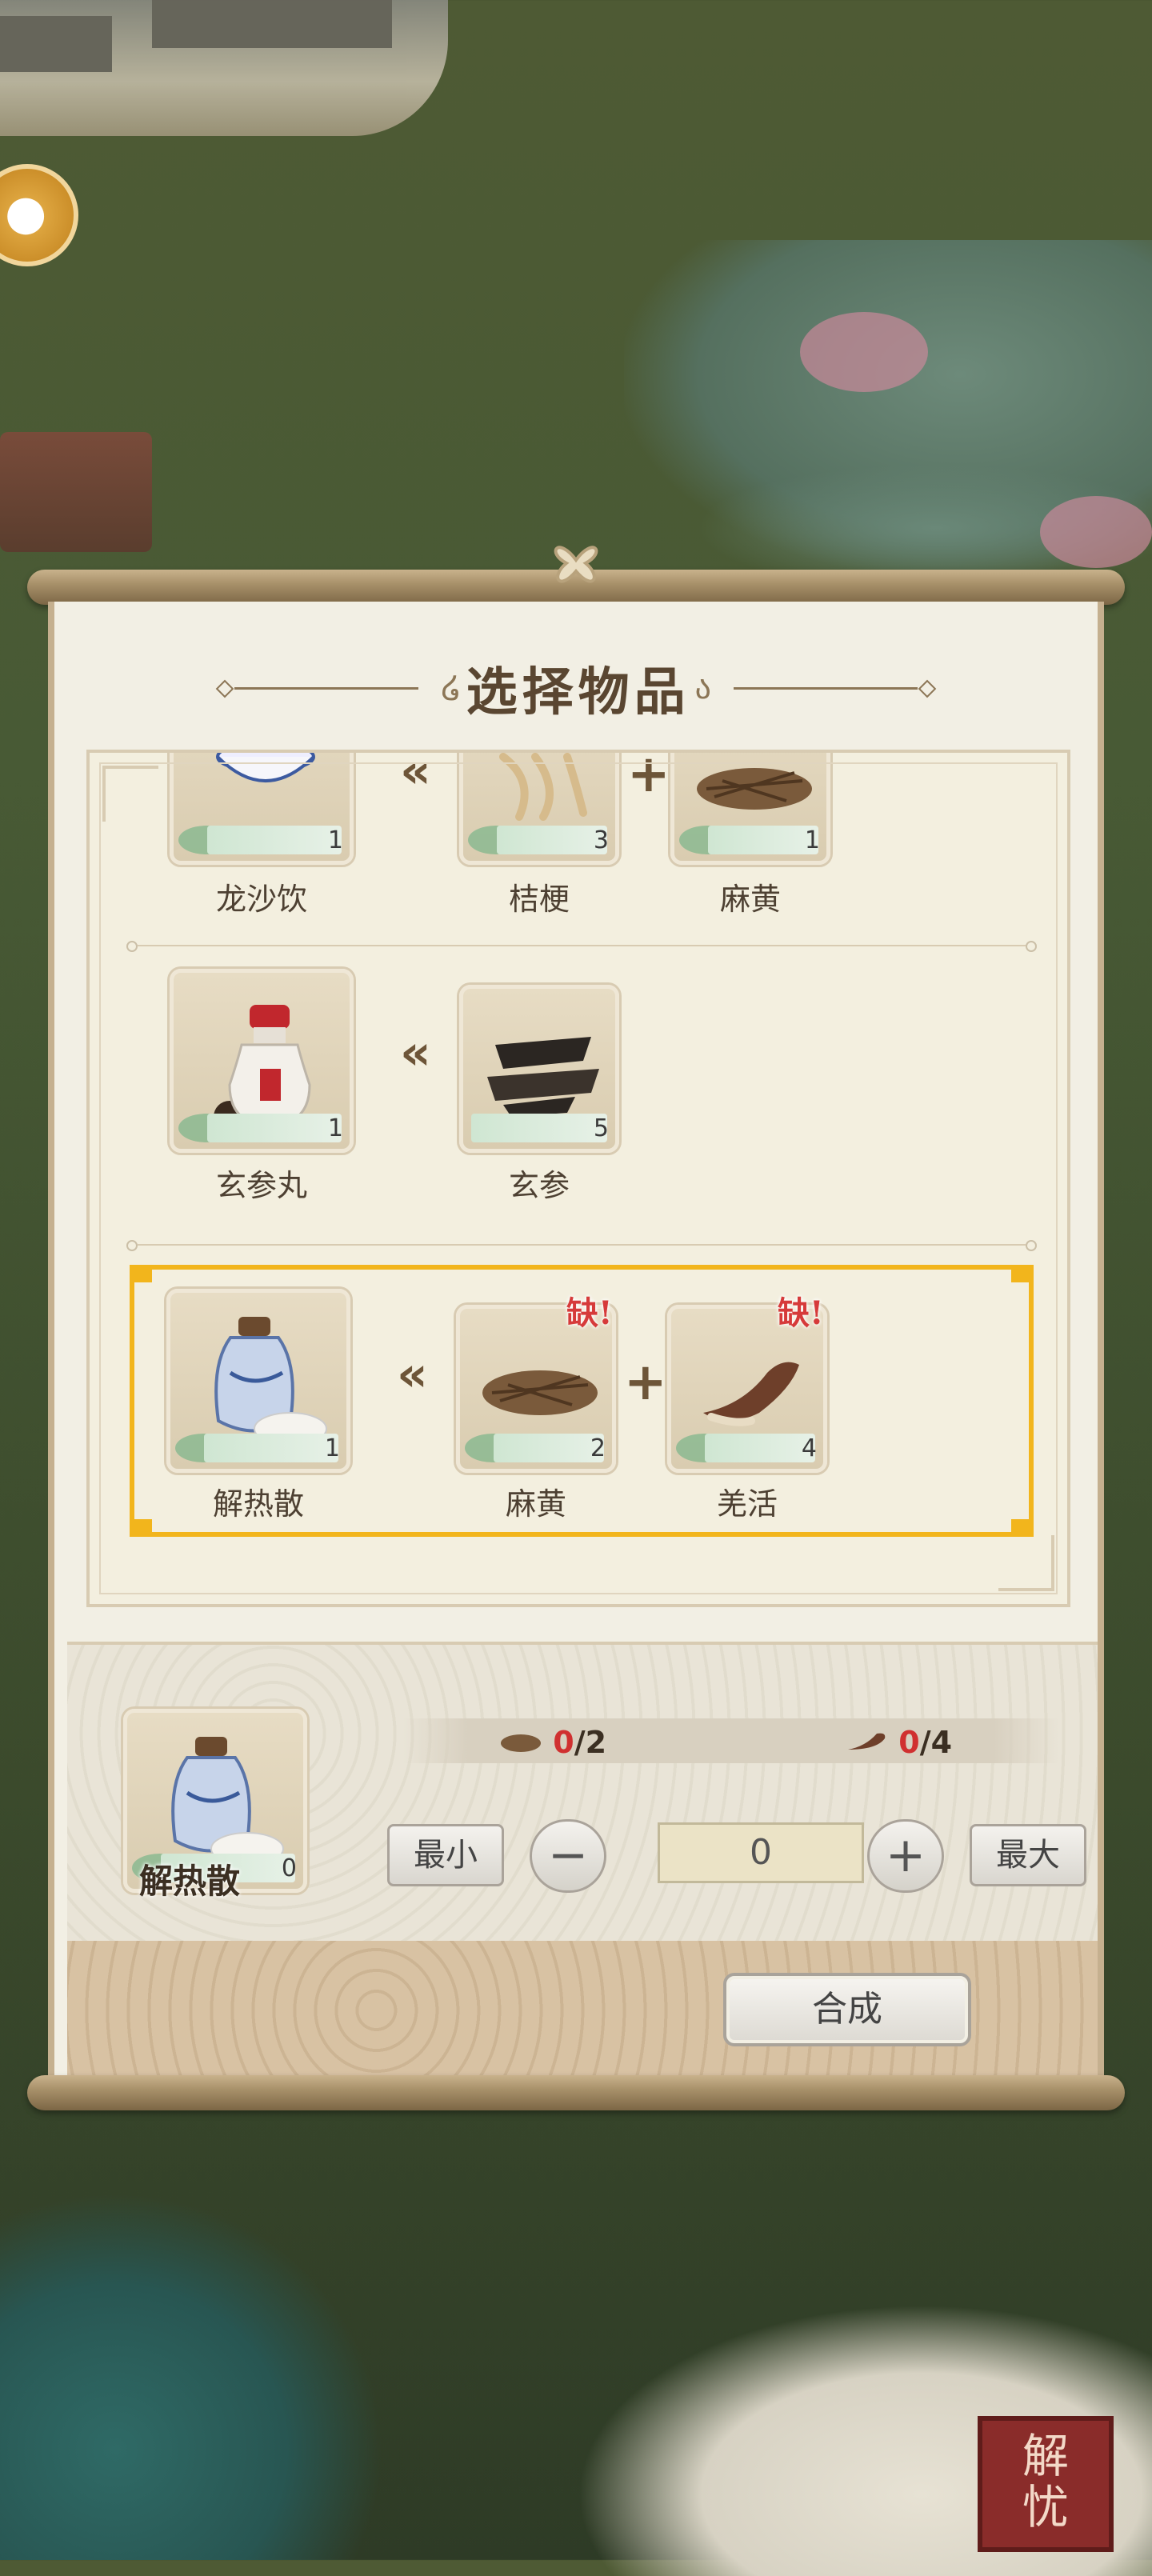 The image size is (1152, 2576). I want to click on medicine-bottle-icon, so click(262, 1069).